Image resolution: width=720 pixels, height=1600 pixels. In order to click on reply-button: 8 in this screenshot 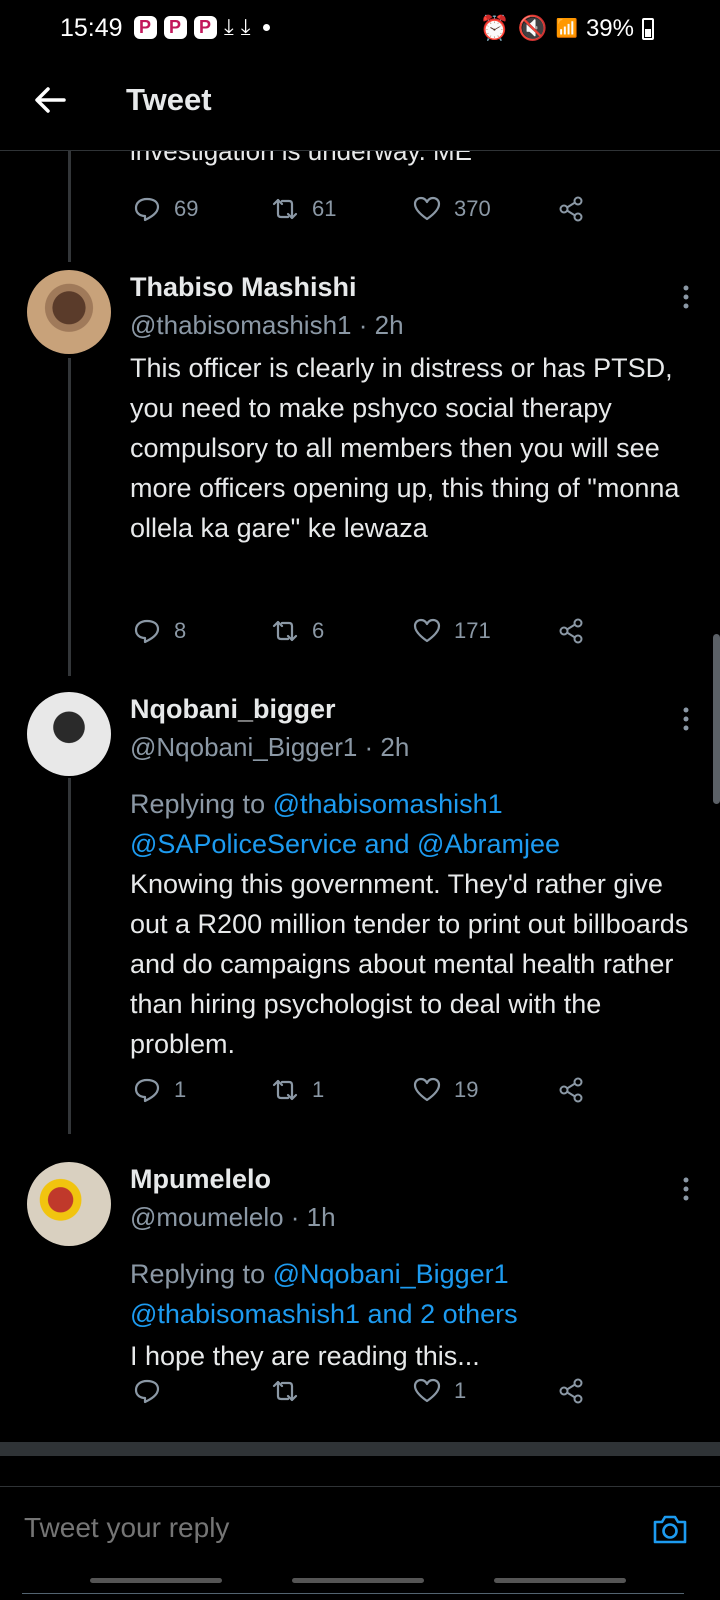, I will do `click(159, 631)`.